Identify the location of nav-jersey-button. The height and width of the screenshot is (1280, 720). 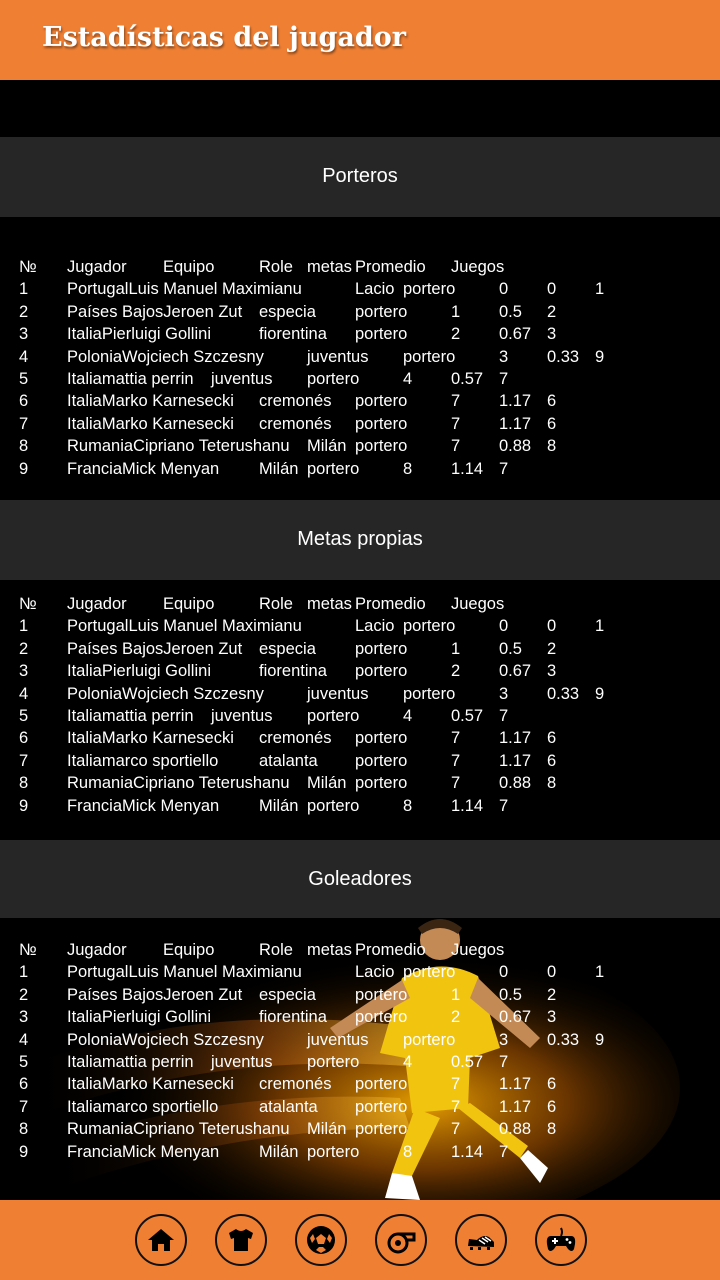
(241, 1240).